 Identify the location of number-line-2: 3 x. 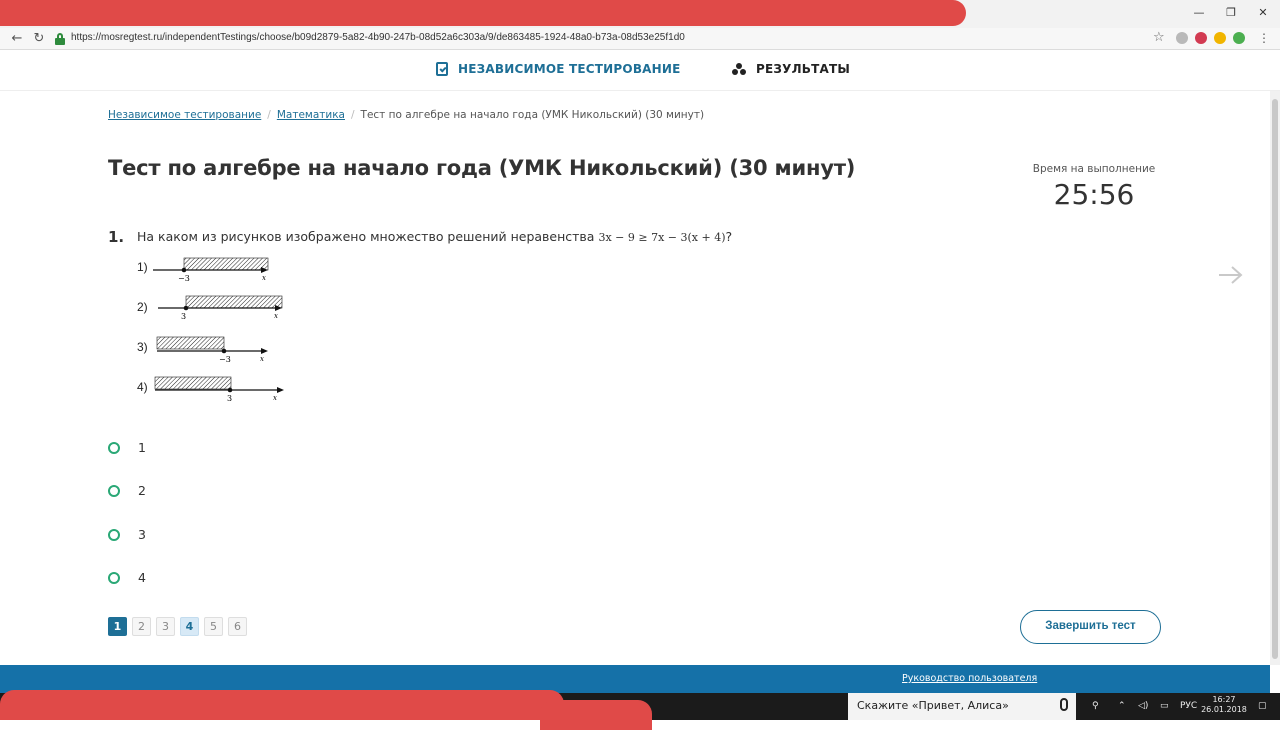
(220, 308).